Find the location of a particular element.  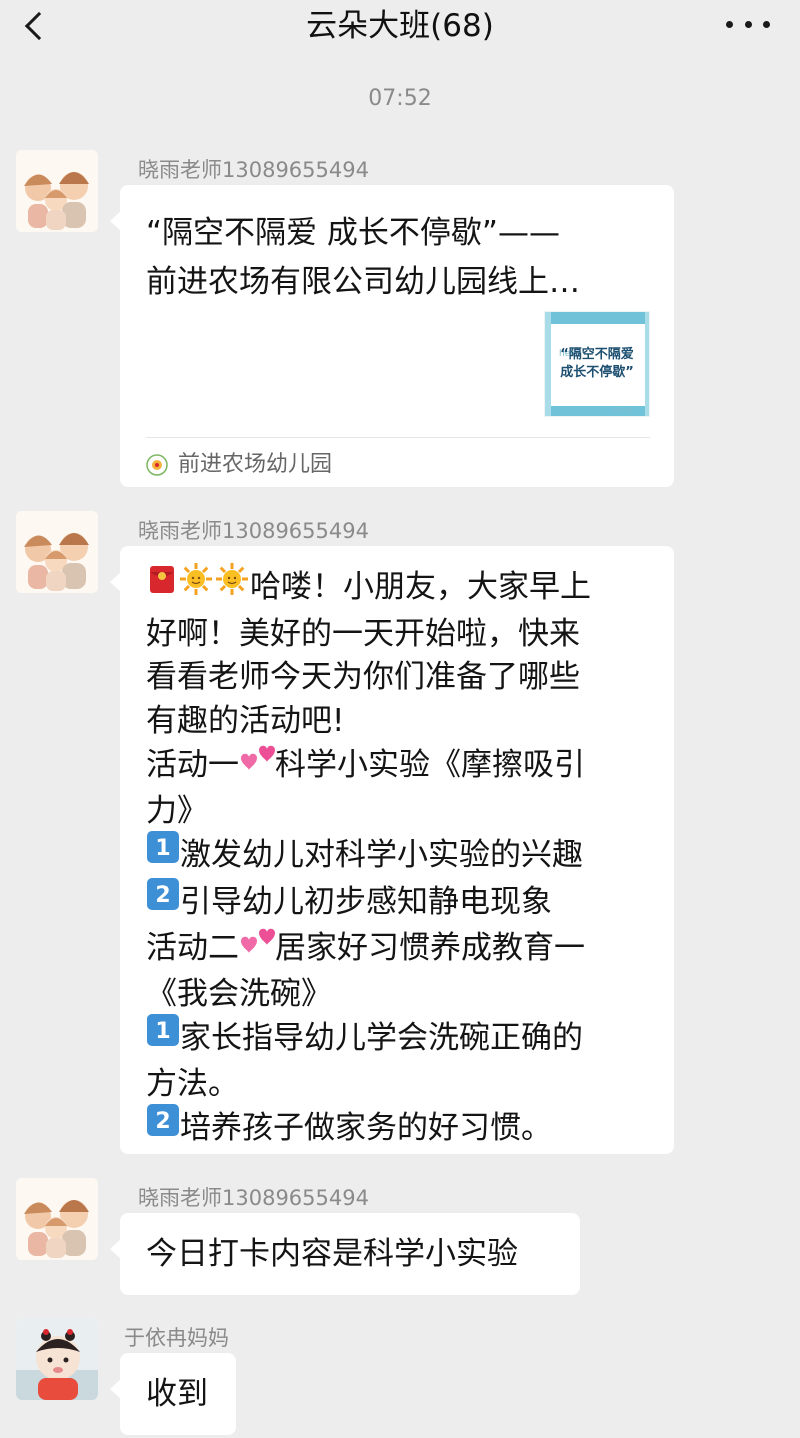

chat-header: 云朵大班(68) is located at coordinates (400, 28).